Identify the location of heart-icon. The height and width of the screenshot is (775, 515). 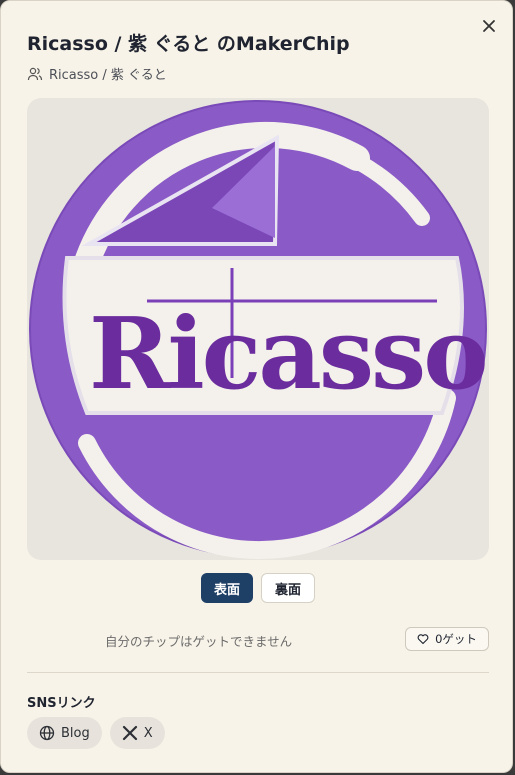
(423, 639).